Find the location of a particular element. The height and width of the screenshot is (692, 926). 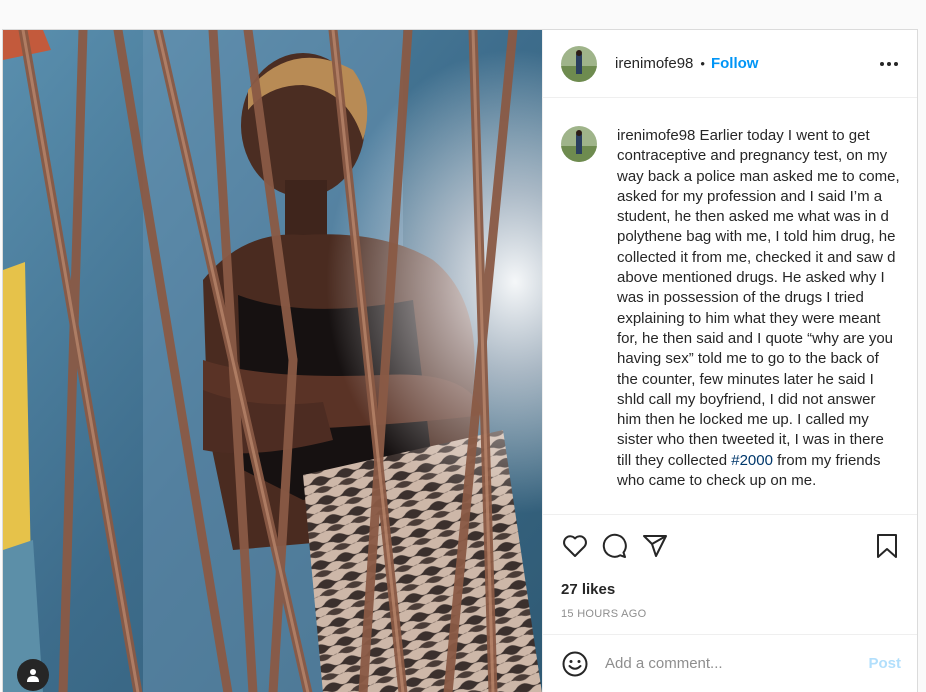

user-tag-icon is located at coordinates (33, 675).